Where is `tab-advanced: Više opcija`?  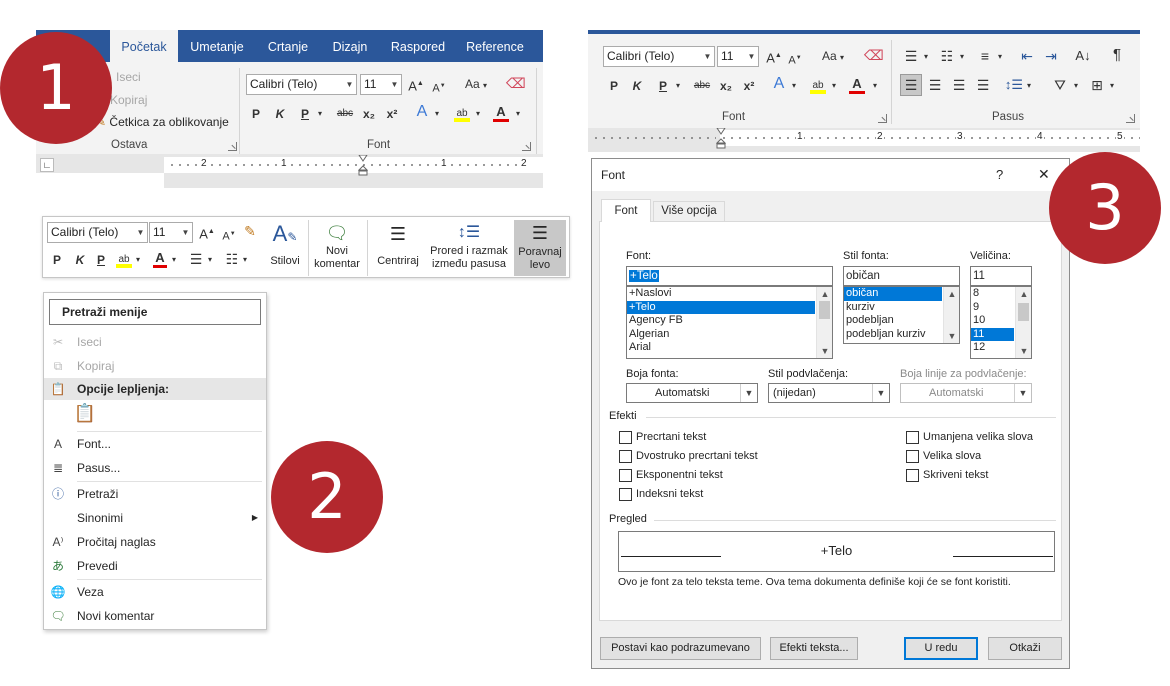 tab-advanced: Više opcija is located at coordinates (689, 211).